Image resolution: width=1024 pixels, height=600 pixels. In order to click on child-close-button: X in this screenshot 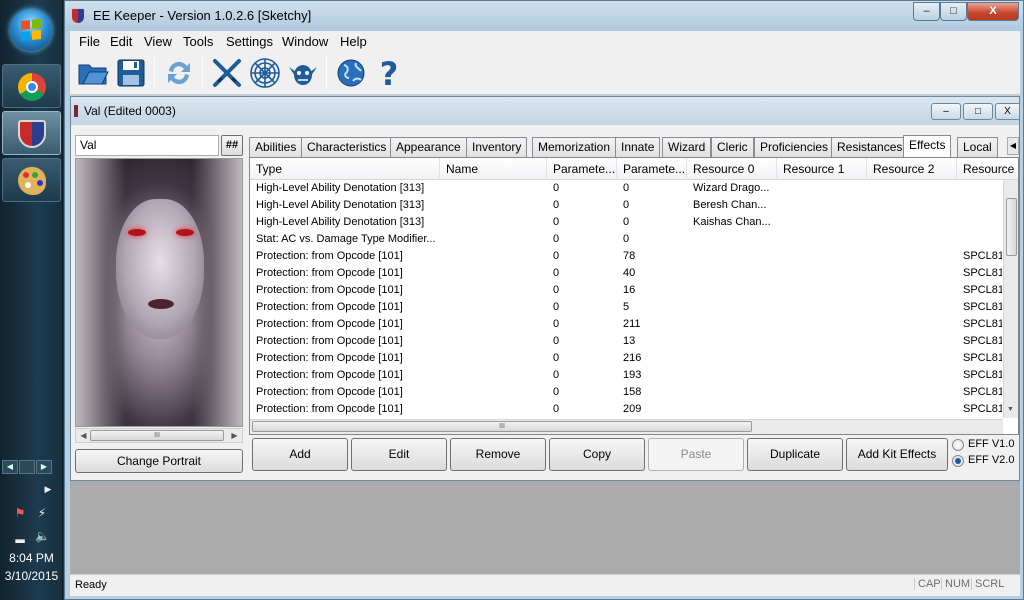, I will do `click(1007, 111)`.